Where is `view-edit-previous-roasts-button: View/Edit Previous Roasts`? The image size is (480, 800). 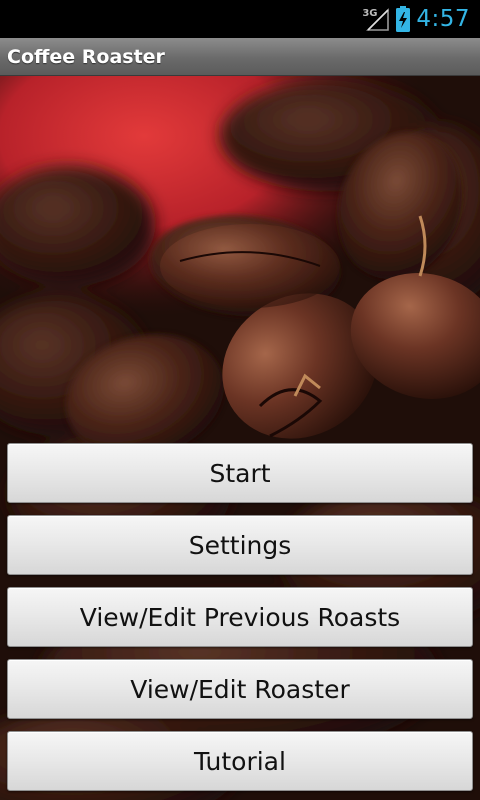
view-edit-previous-roasts-button: View/Edit Previous Roasts is located at coordinates (240, 617).